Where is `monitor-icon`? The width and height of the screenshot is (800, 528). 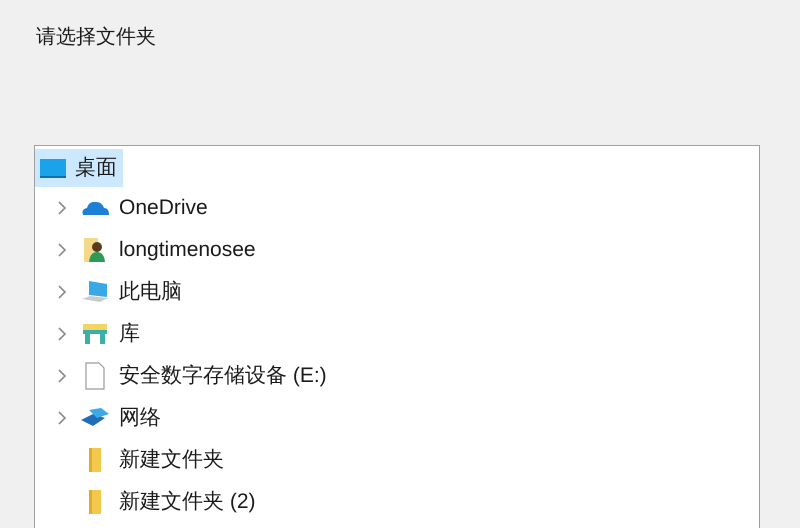
monitor-icon is located at coordinates (53, 168).